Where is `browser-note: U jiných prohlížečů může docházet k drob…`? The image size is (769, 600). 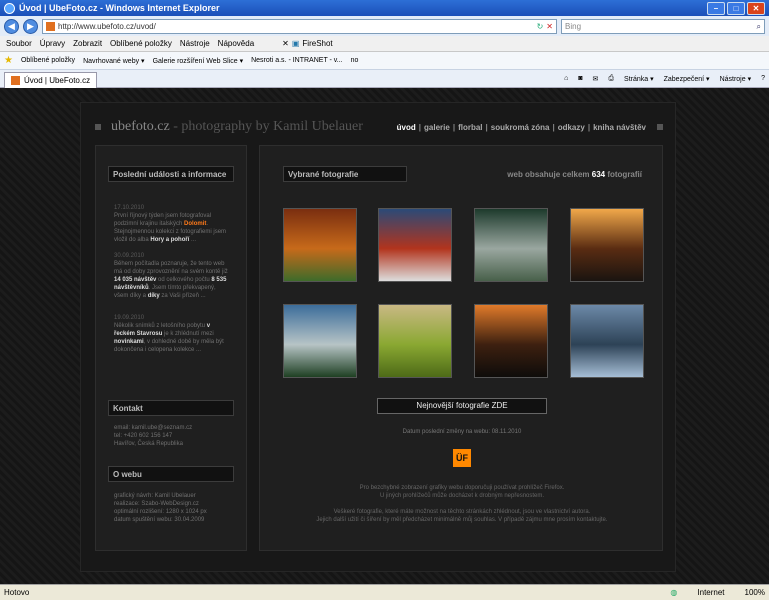
browser-note: U jiných prohlížečů může docházet k drob… is located at coordinates (462, 496).